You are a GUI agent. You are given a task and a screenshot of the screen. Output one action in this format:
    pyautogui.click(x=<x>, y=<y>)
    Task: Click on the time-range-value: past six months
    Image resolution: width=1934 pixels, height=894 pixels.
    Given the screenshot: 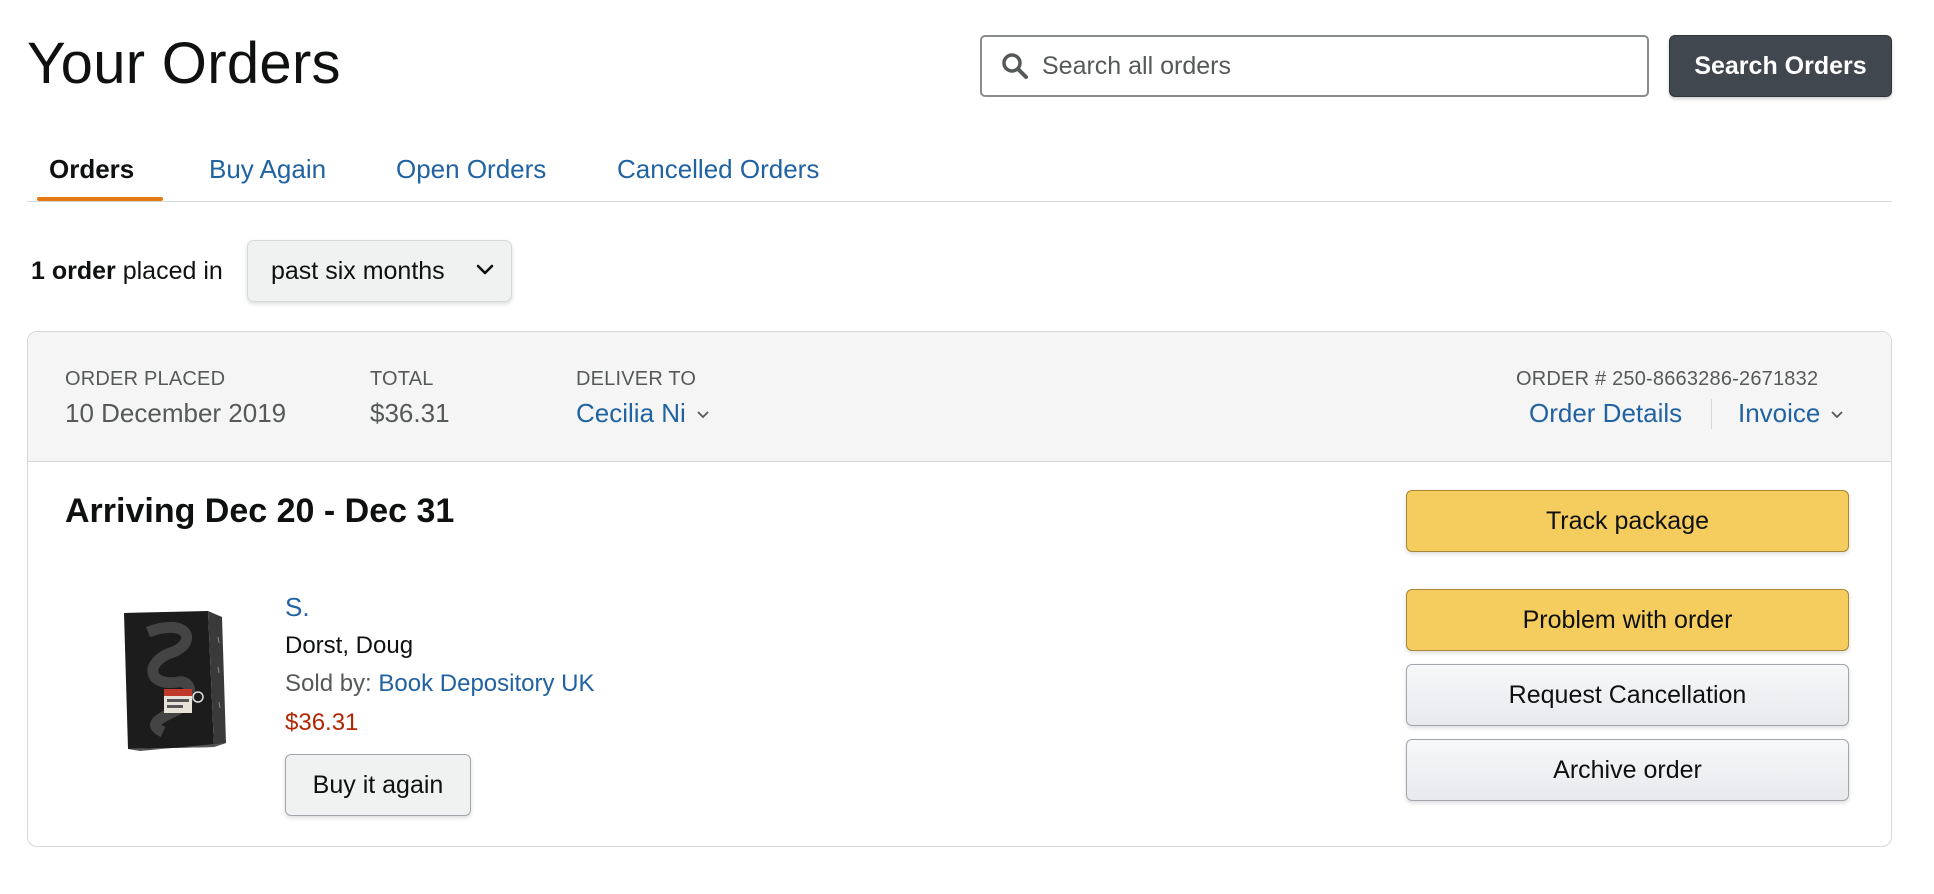 What is the action you would take?
    pyautogui.click(x=358, y=270)
    